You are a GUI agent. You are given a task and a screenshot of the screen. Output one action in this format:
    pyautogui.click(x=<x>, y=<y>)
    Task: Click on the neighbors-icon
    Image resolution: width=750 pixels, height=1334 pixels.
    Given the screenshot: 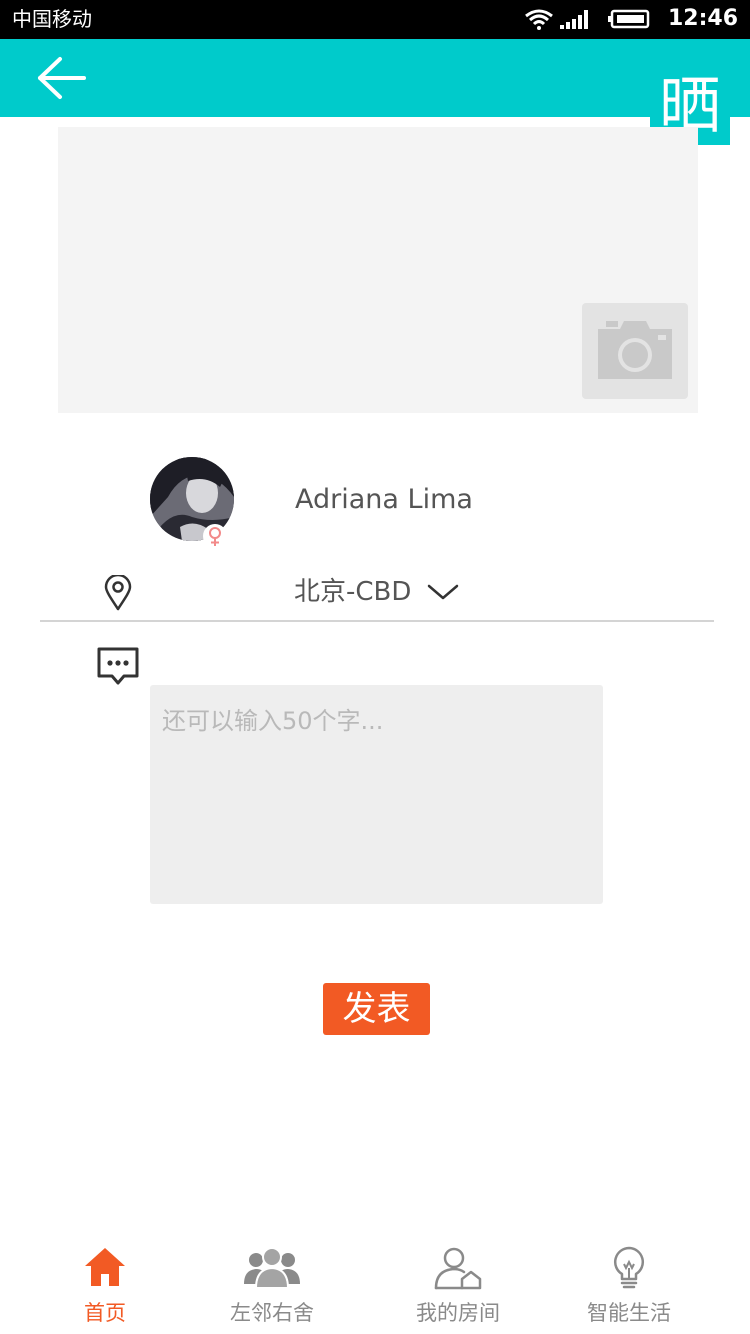 What is the action you would take?
    pyautogui.click(x=272, y=1267)
    